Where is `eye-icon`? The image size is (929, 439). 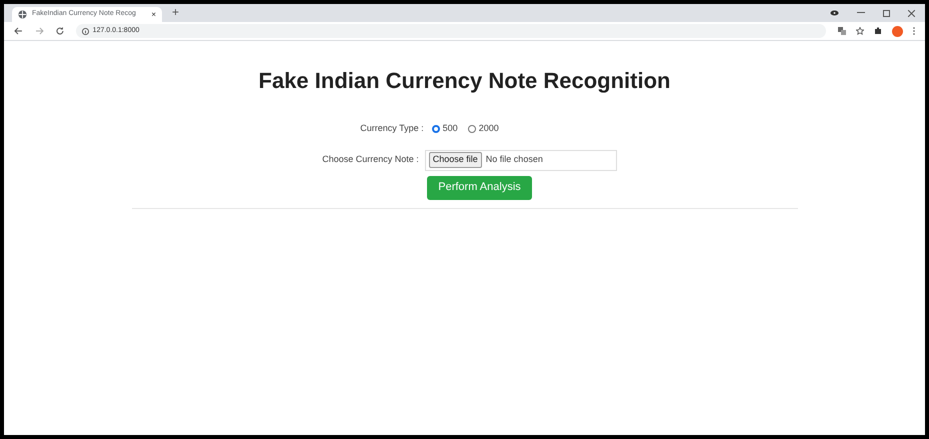
eye-icon is located at coordinates (834, 13).